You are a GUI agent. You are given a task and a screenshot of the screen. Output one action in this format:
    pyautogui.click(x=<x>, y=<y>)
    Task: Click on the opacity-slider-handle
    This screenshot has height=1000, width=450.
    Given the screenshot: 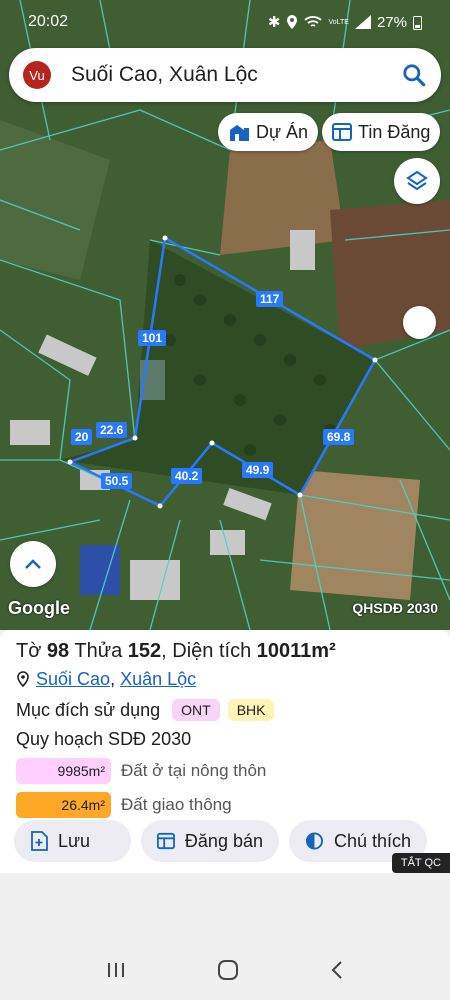 What is the action you would take?
    pyautogui.click(x=419, y=322)
    